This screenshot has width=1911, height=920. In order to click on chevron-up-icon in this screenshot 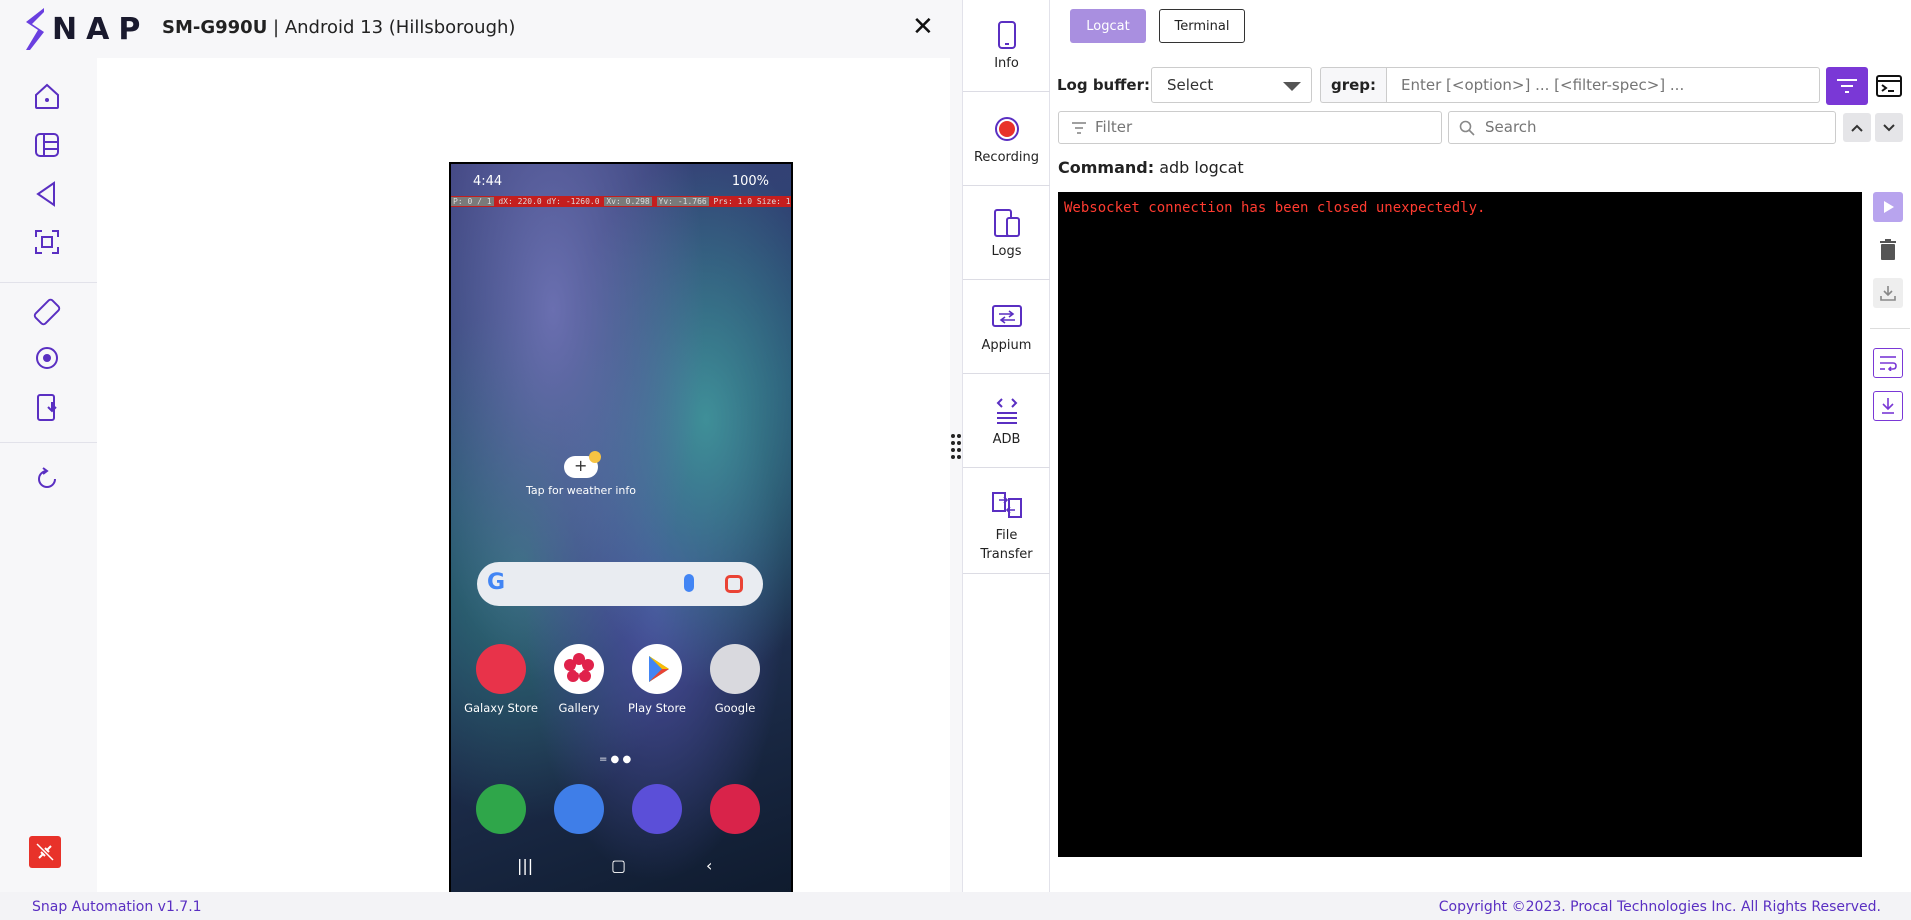, I will do `click(1857, 128)`.